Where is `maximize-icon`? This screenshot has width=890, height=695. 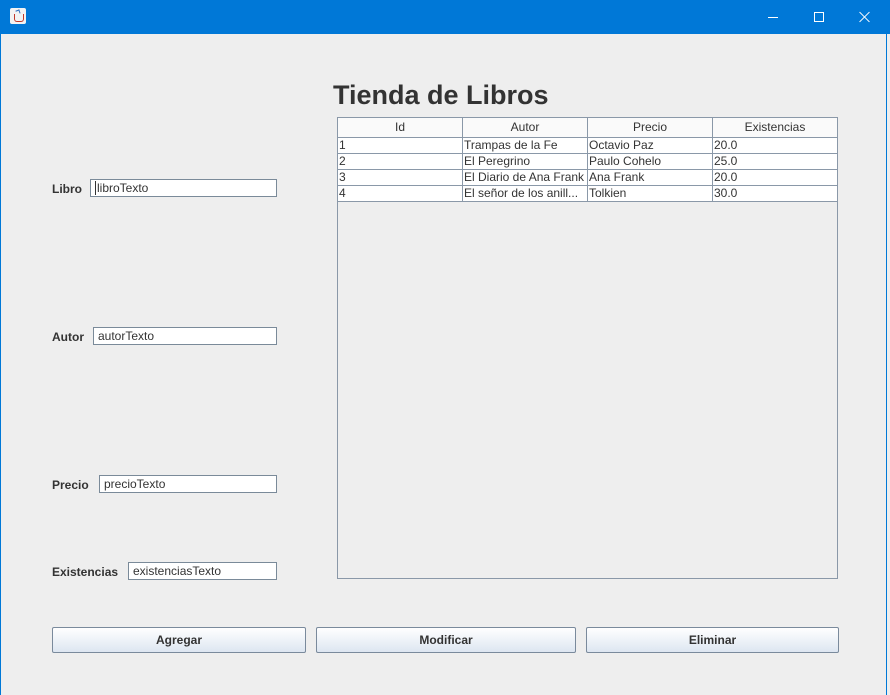
maximize-icon is located at coordinates (819, 17).